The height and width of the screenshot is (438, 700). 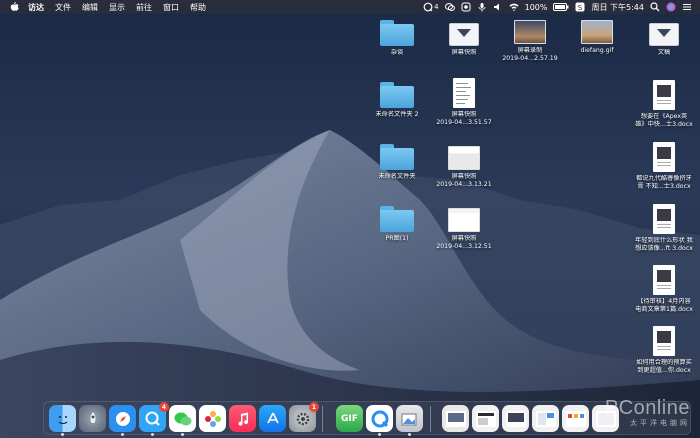 What do you see at coordinates (664, 120) in the screenshot?
I see `icon-label: 想要在《Apex英 雄》中快...士3.docx` at bounding box center [664, 120].